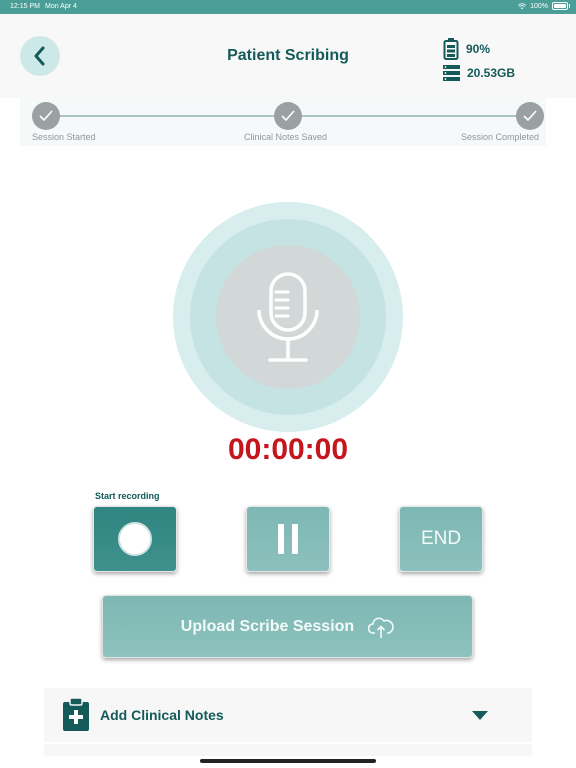  Describe the element at coordinates (267, 626) in the screenshot. I see `upload-button-label: Upload Scribe Session` at that location.